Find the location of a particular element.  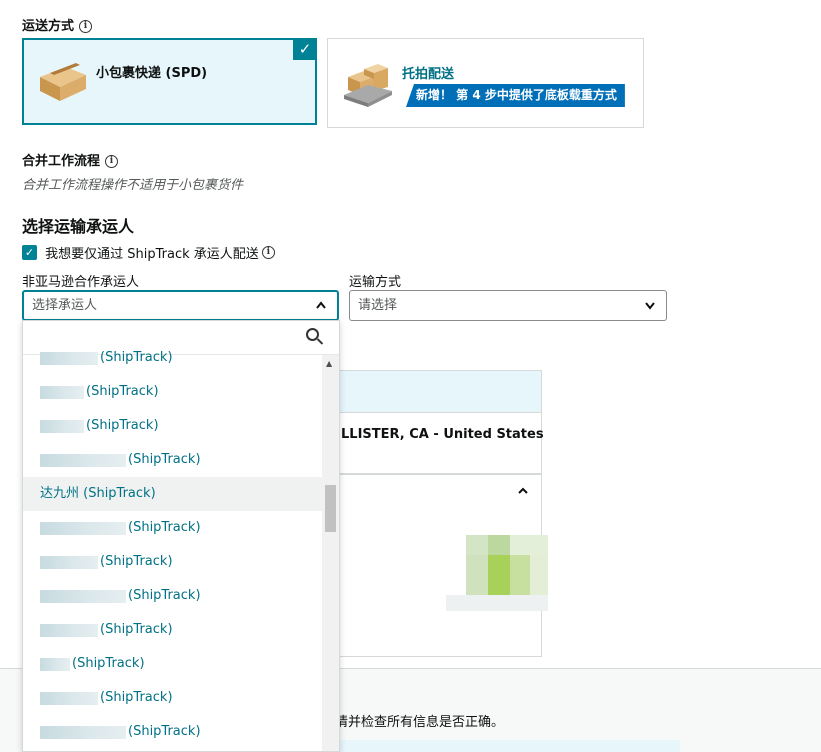

blurred-image is located at coordinates (497, 573).